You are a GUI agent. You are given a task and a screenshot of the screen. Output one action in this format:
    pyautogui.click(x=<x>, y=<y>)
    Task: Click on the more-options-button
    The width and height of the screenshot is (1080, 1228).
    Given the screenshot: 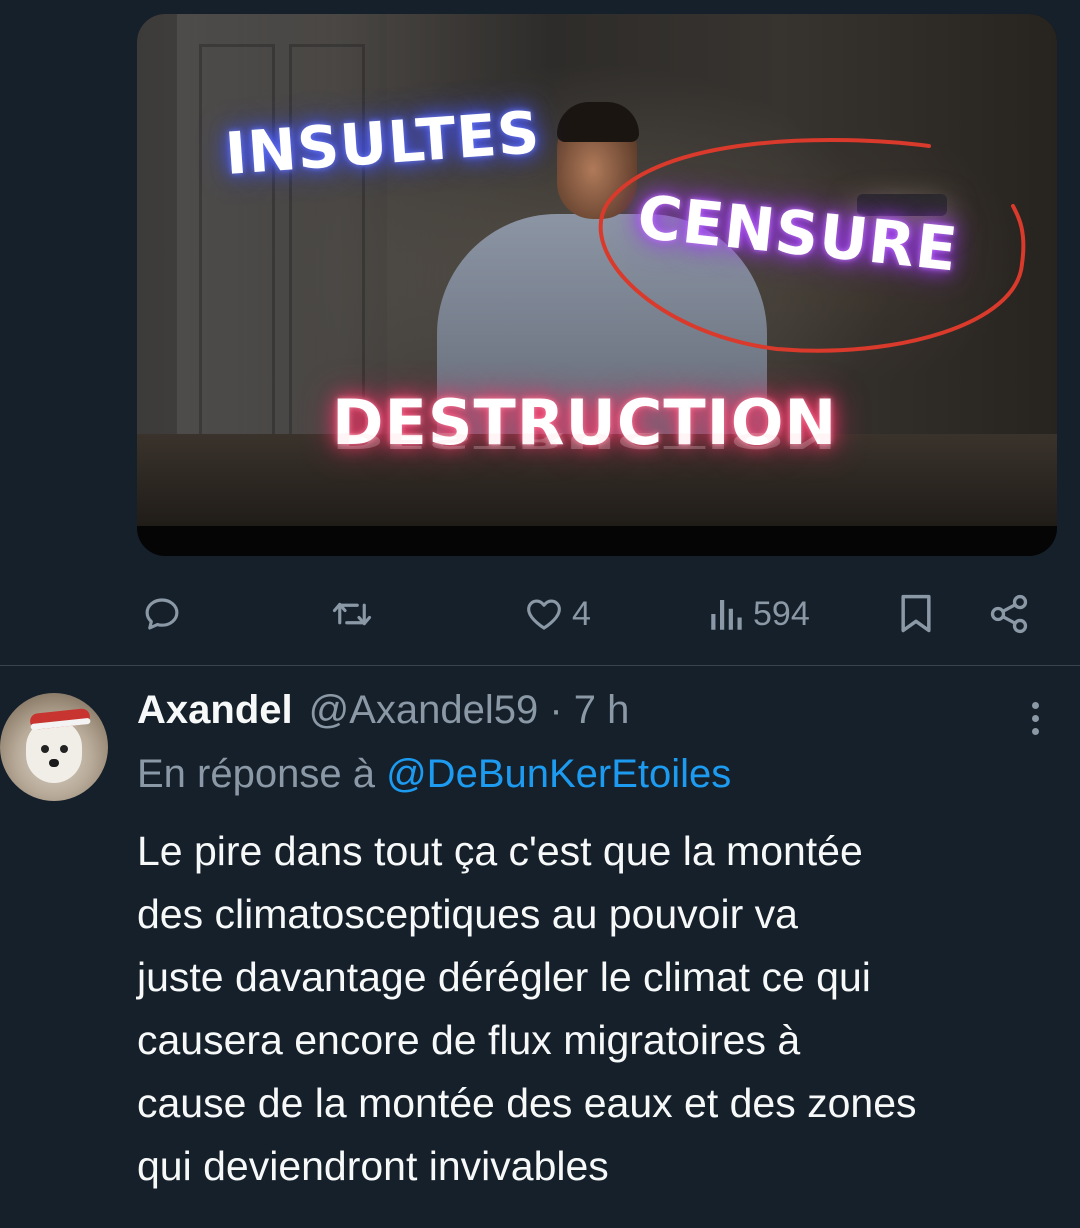 What is the action you would take?
    pyautogui.click(x=1036, y=718)
    